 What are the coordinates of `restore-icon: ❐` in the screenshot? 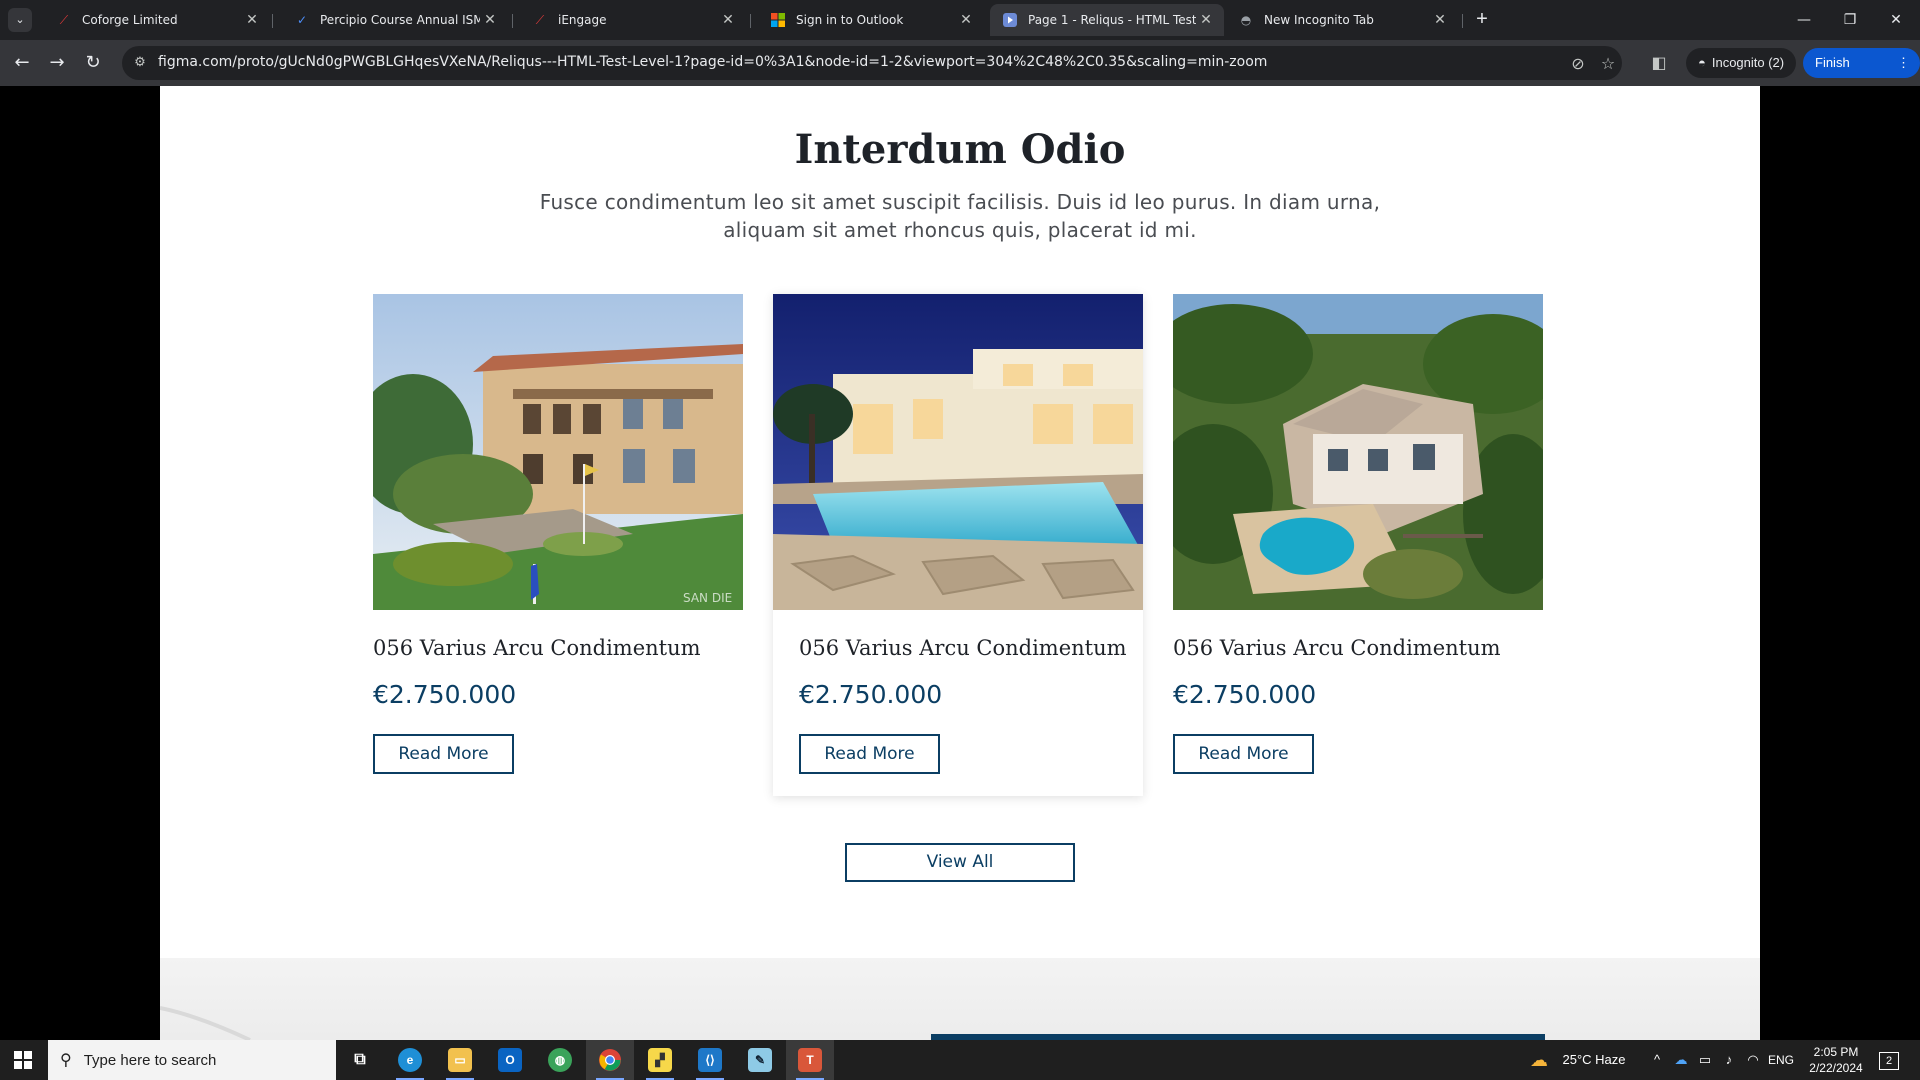 It's located at (1850, 20).